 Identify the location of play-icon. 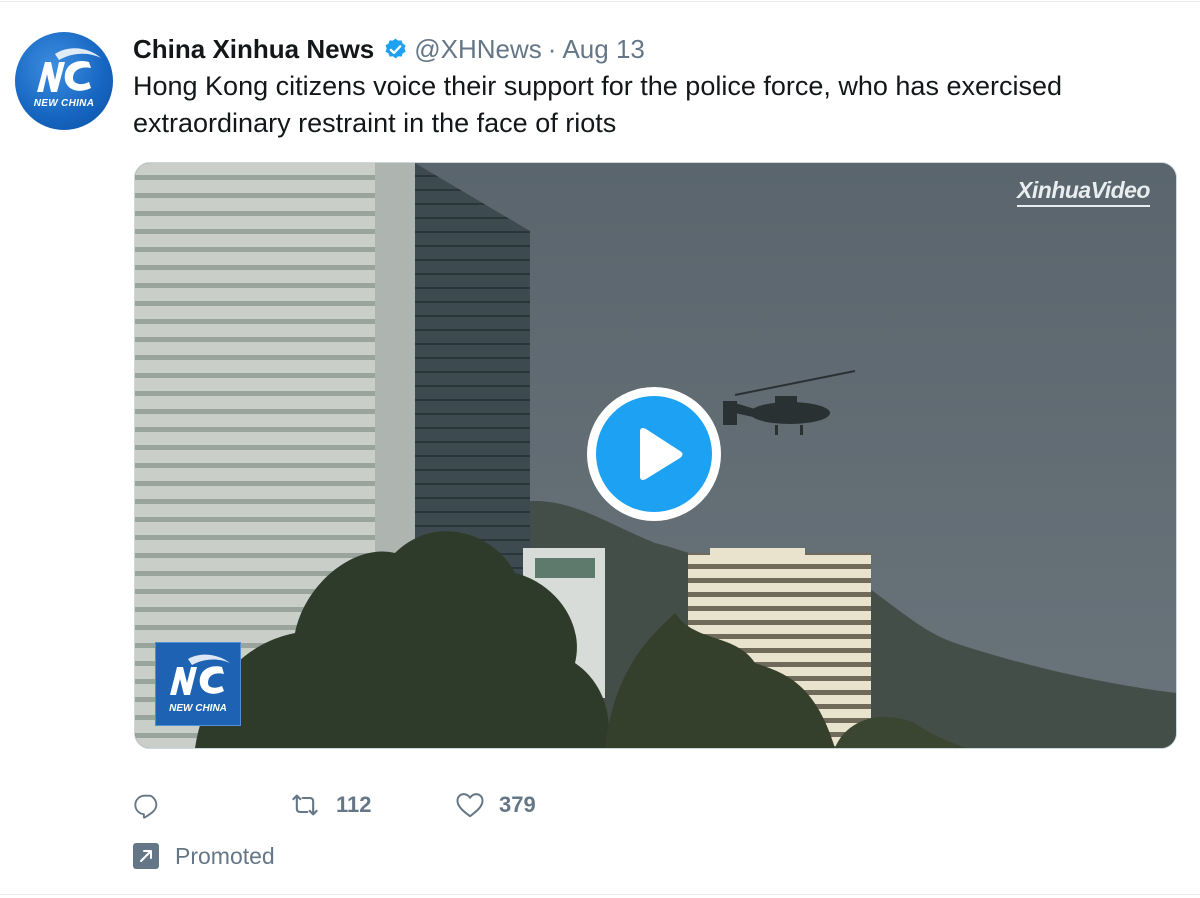
(661, 454).